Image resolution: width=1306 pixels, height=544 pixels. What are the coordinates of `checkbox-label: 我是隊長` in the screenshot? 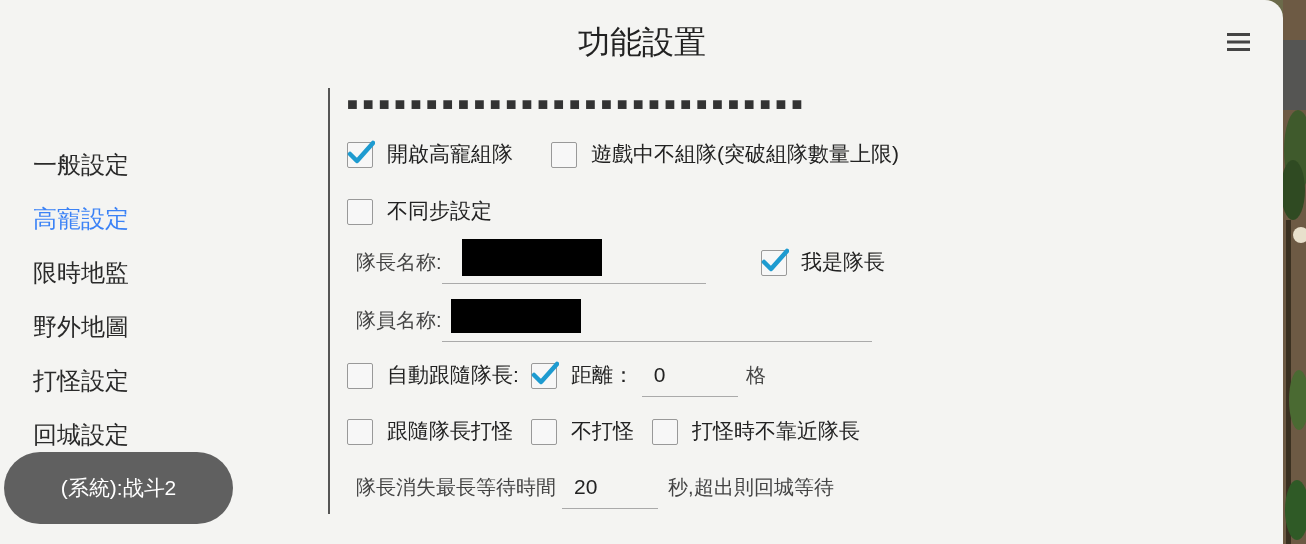 It's located at (842, 262).